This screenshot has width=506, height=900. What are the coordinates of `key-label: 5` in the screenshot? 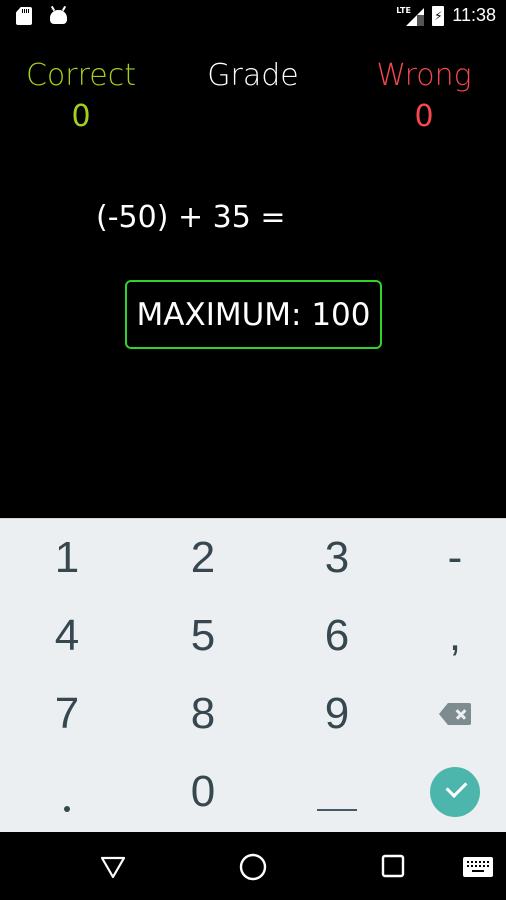 It's located at (203, 635).